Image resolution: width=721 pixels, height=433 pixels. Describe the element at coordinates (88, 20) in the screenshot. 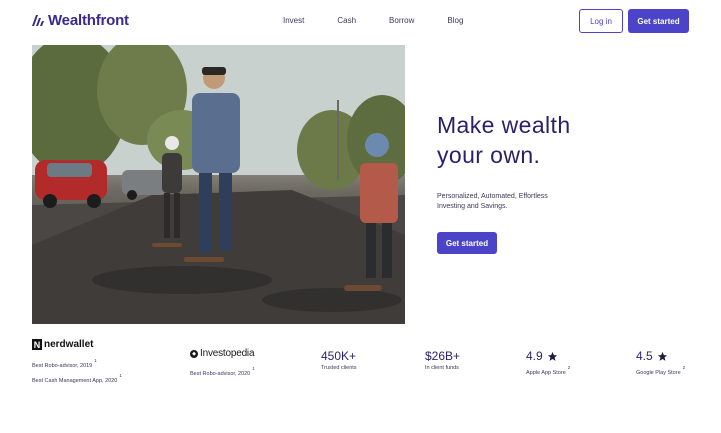

I see `brand-name: Wealthfront` at that location.